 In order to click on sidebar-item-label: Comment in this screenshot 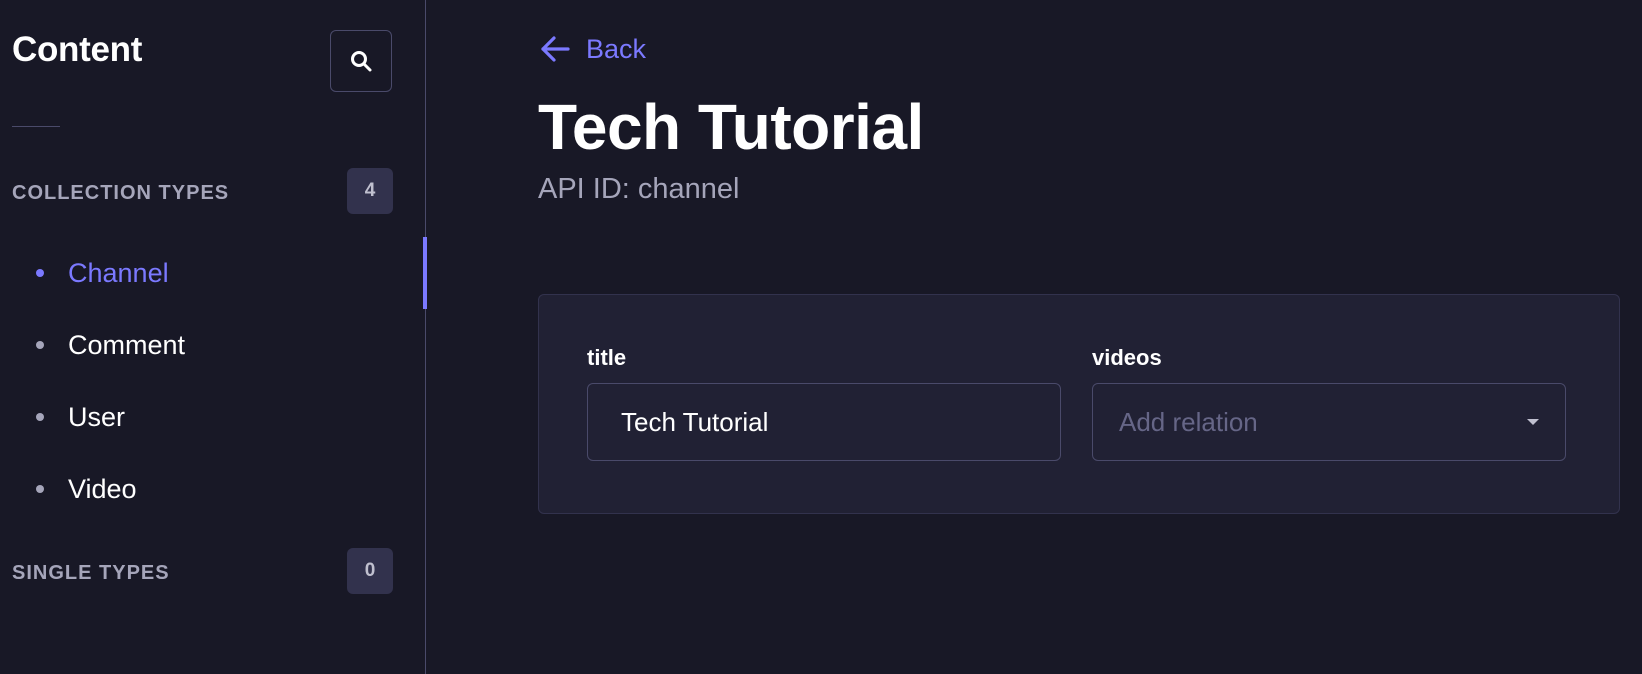, I will do `click(127, 344)`.